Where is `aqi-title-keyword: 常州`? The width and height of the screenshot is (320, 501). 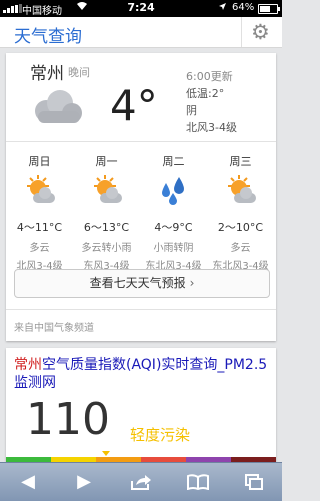 aqi-title-keyword: 常州 is located at coordinates (28, 365).